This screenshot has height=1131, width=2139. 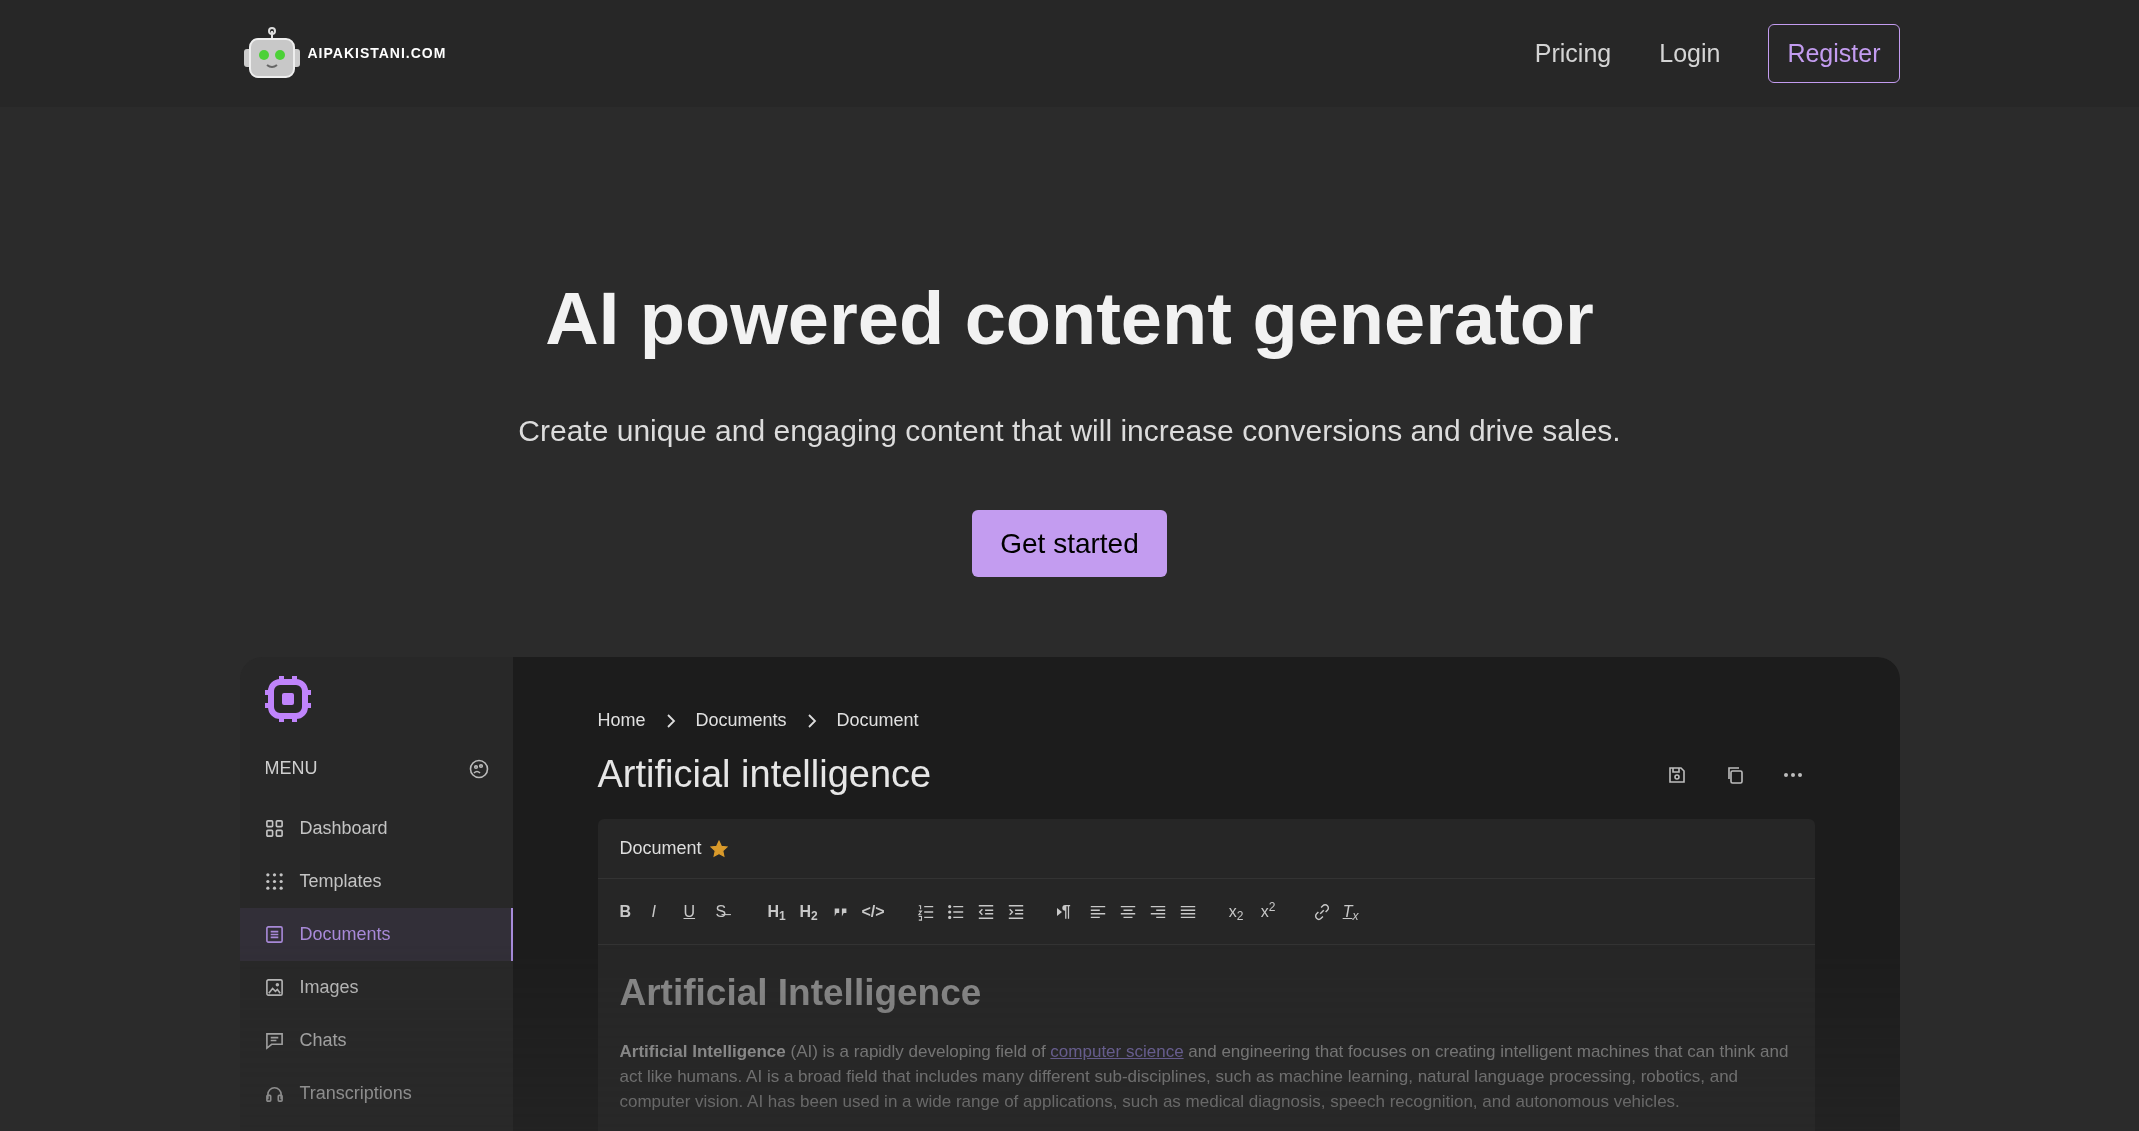 What do you see at coordinates (741, 720) in the screenshot?
I see `breadcrumb-link: Documents` at bounding box center [741, 720].